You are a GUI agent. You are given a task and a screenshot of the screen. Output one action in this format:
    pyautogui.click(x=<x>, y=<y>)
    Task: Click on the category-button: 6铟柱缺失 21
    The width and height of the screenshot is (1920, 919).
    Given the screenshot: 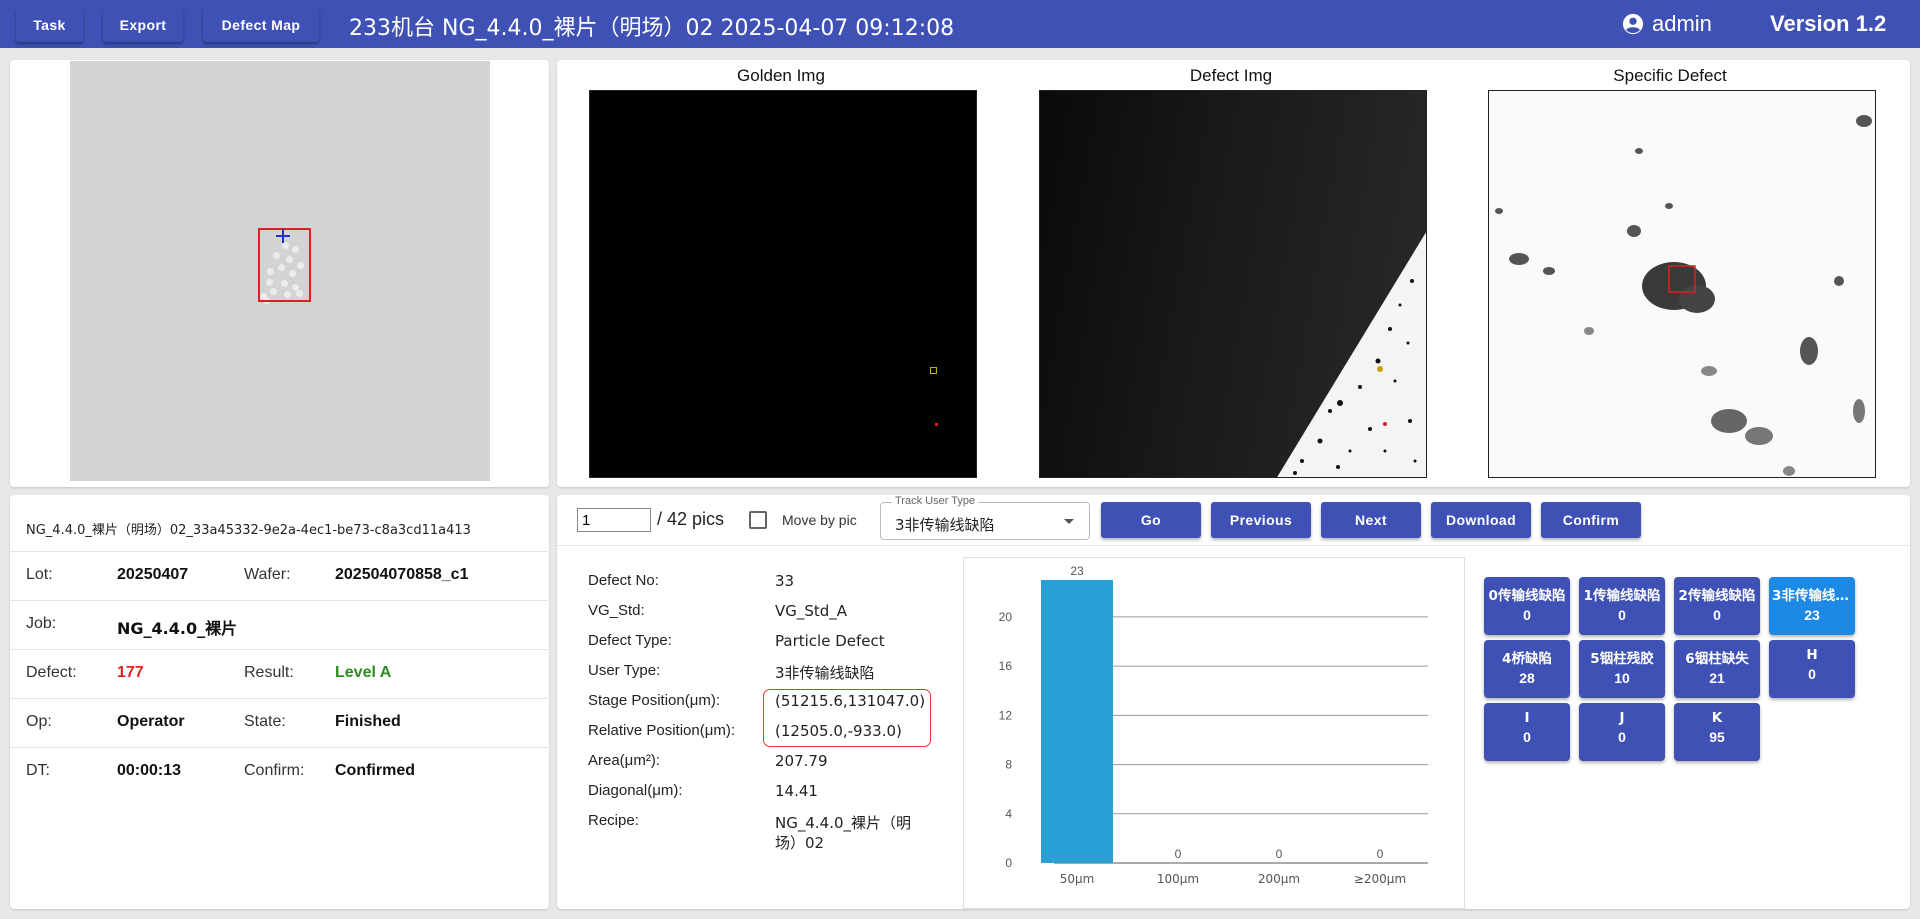 What is the action you would take?
    pyautogui.click(x=1717, y=669)
    